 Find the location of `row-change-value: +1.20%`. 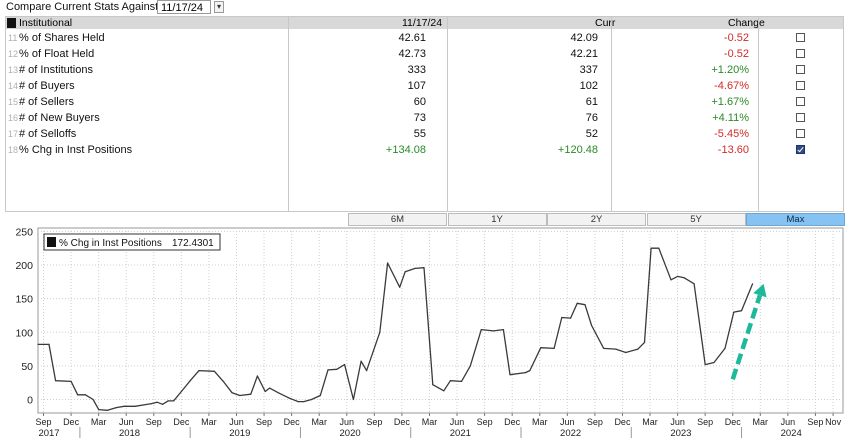

row-change-value: +1.20% is located at coordinates (730, 70).